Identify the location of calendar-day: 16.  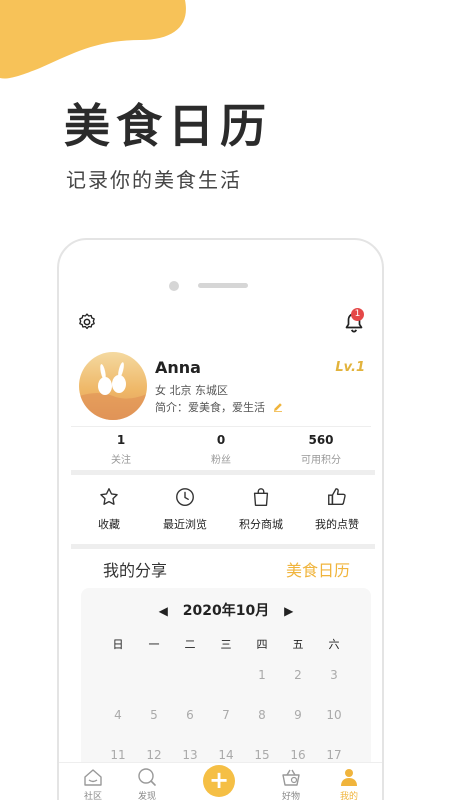
(298, 755).